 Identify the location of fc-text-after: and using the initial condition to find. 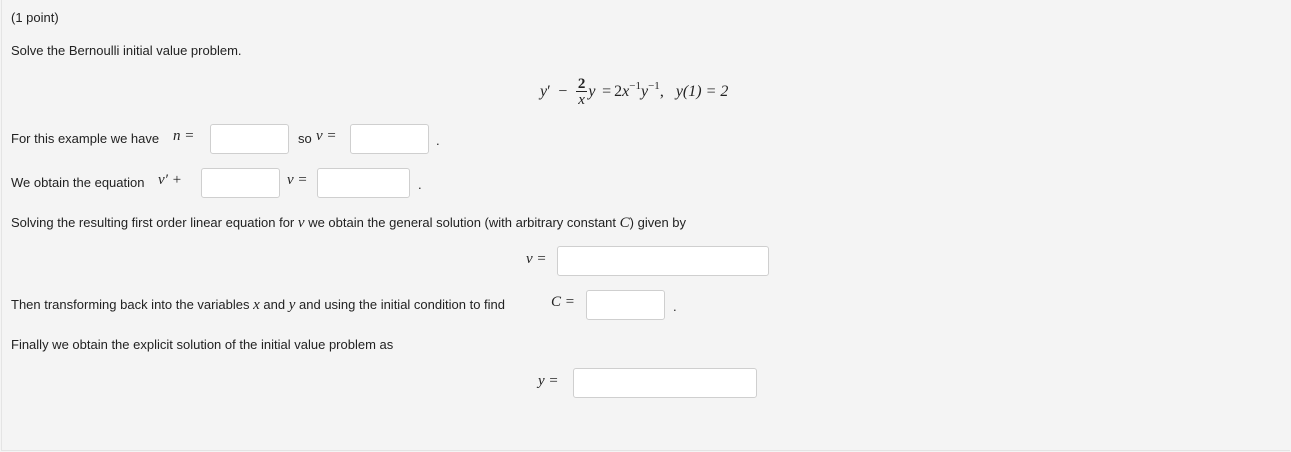
(402, 304).